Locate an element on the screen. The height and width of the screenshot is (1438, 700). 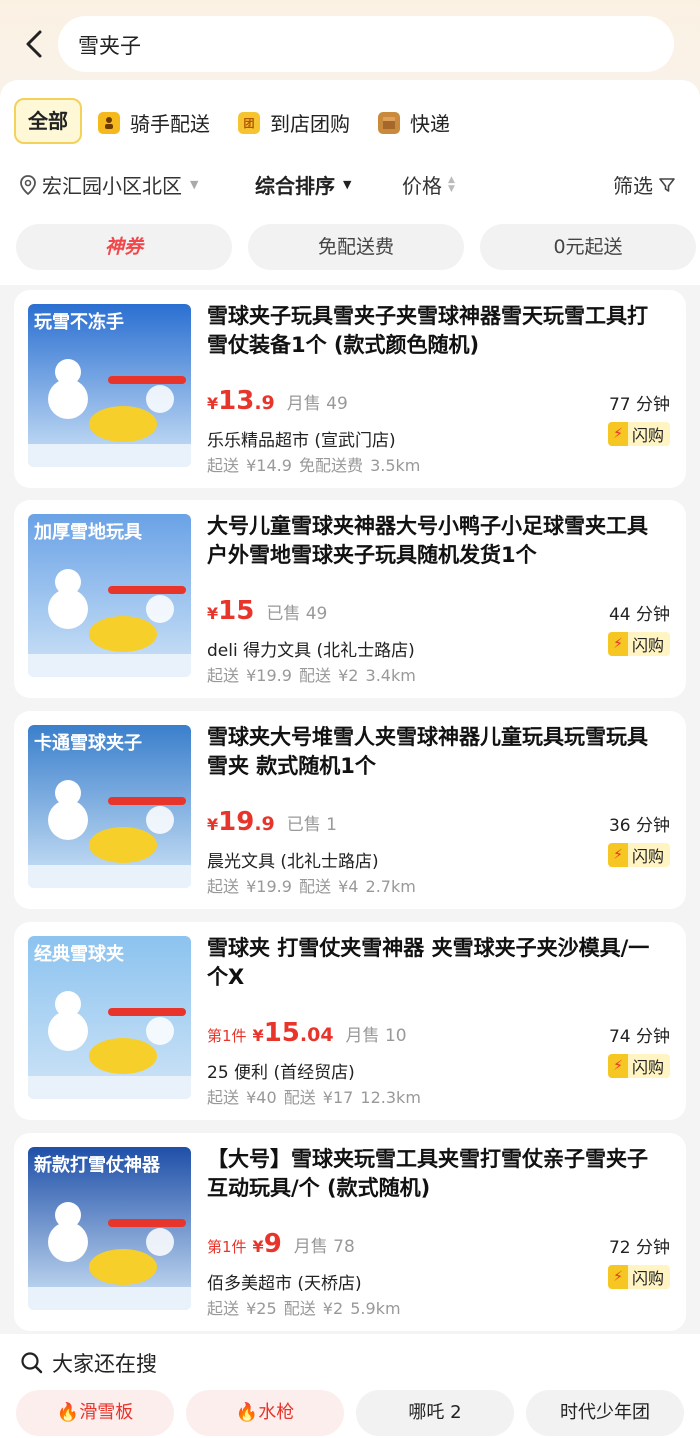
tab-express: 快递 is located at coordinates (414, 122).